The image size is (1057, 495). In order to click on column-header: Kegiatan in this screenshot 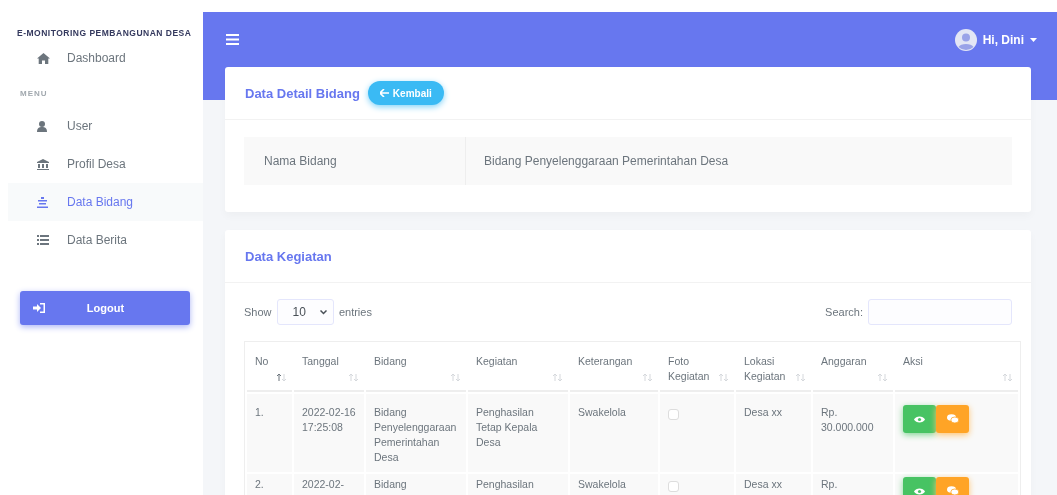, I will do `click(518, 368)`.